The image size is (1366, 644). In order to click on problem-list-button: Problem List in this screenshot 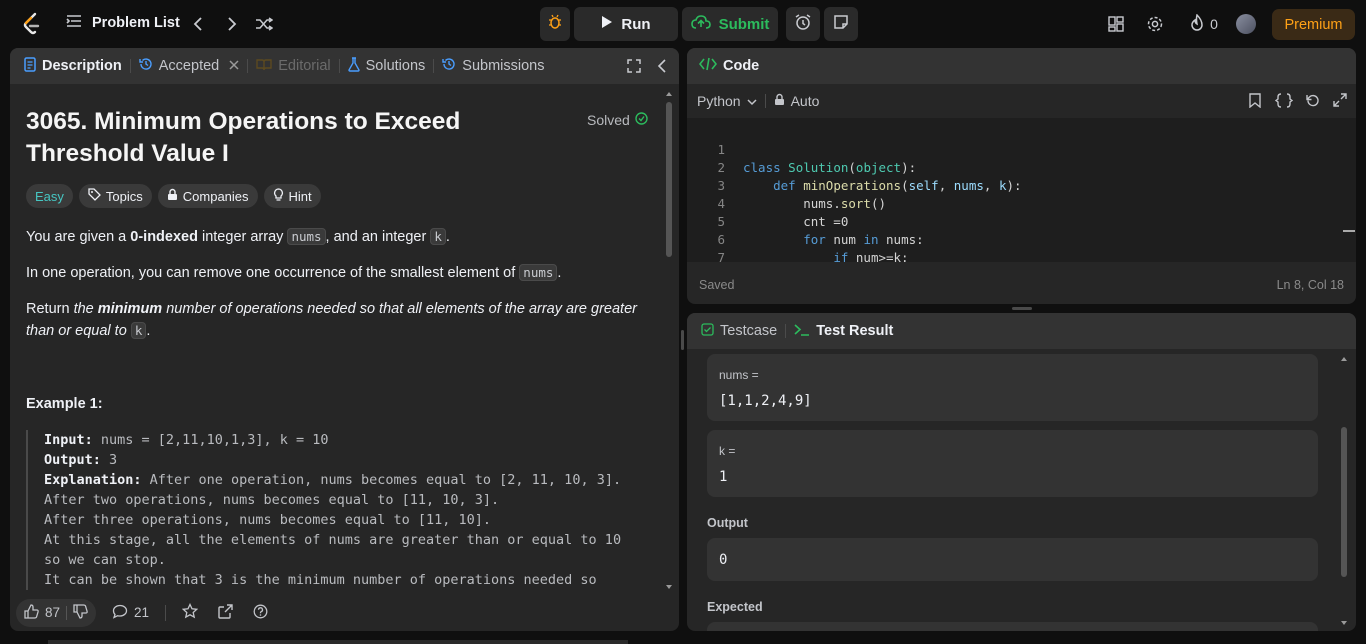, I will do `click(123, 23)`.